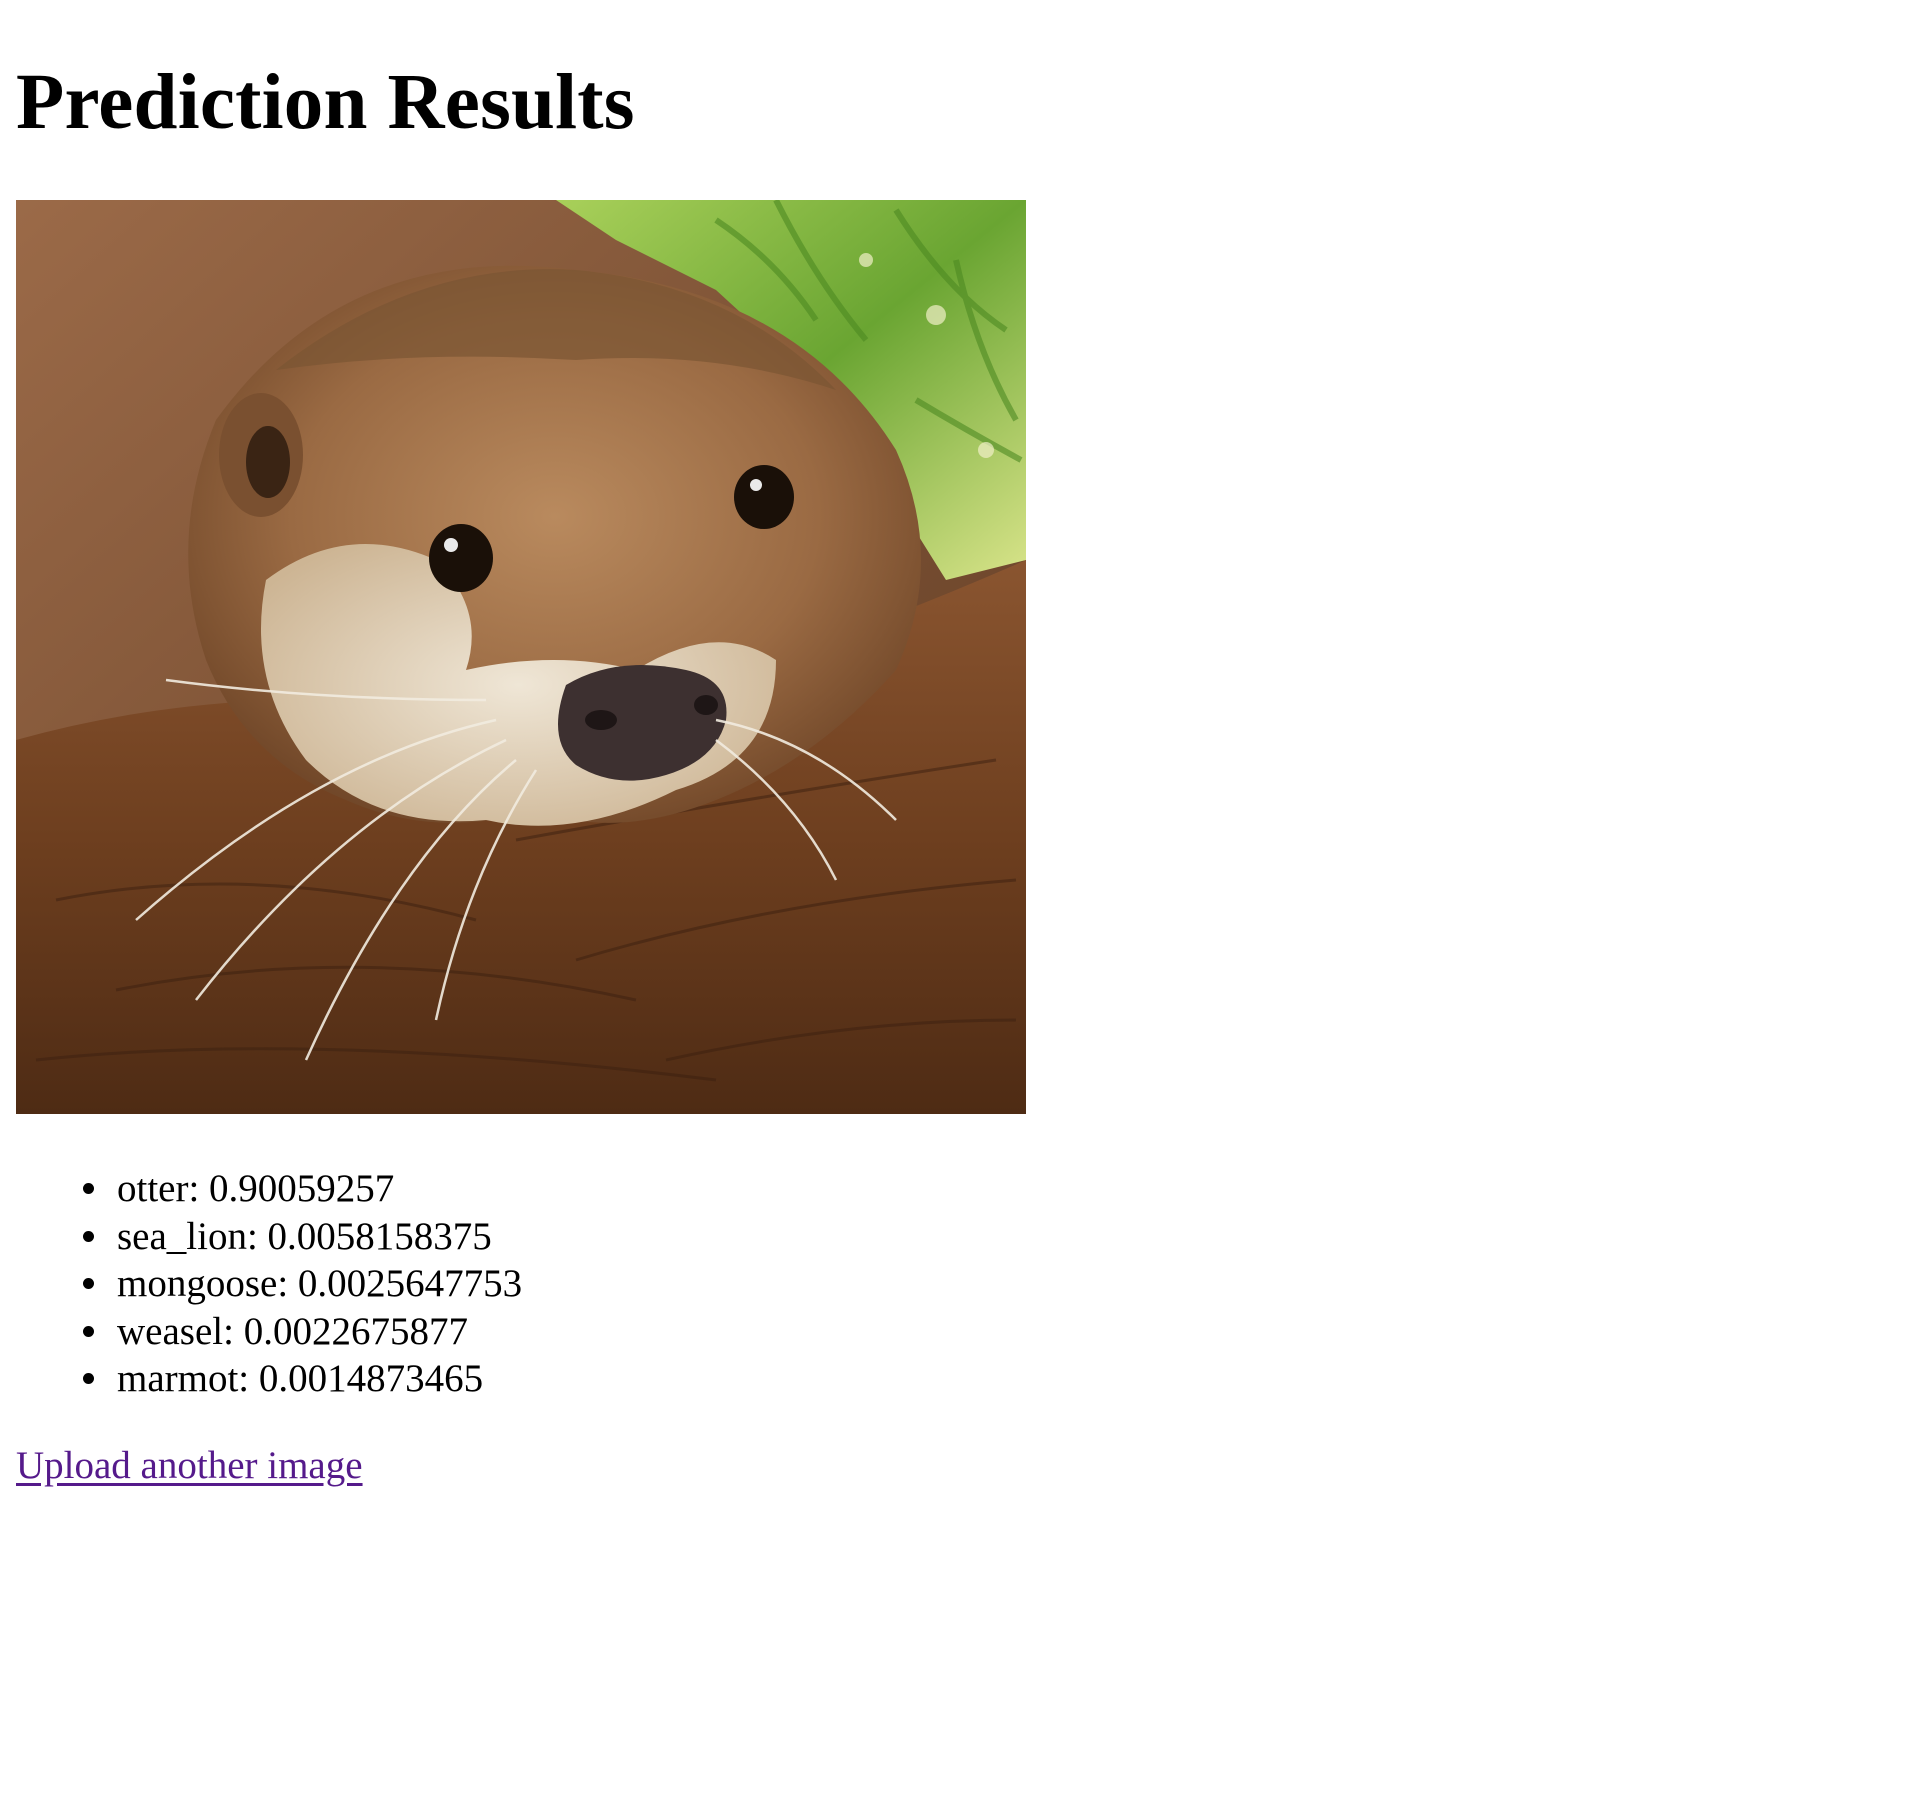 Image resolution: width=1917 pixels, height=1805 pixels. Describe the element at coordinates (292, 1331) in the screenshot. I see `prediction-text: weasel: 0.0022675877` at that location.